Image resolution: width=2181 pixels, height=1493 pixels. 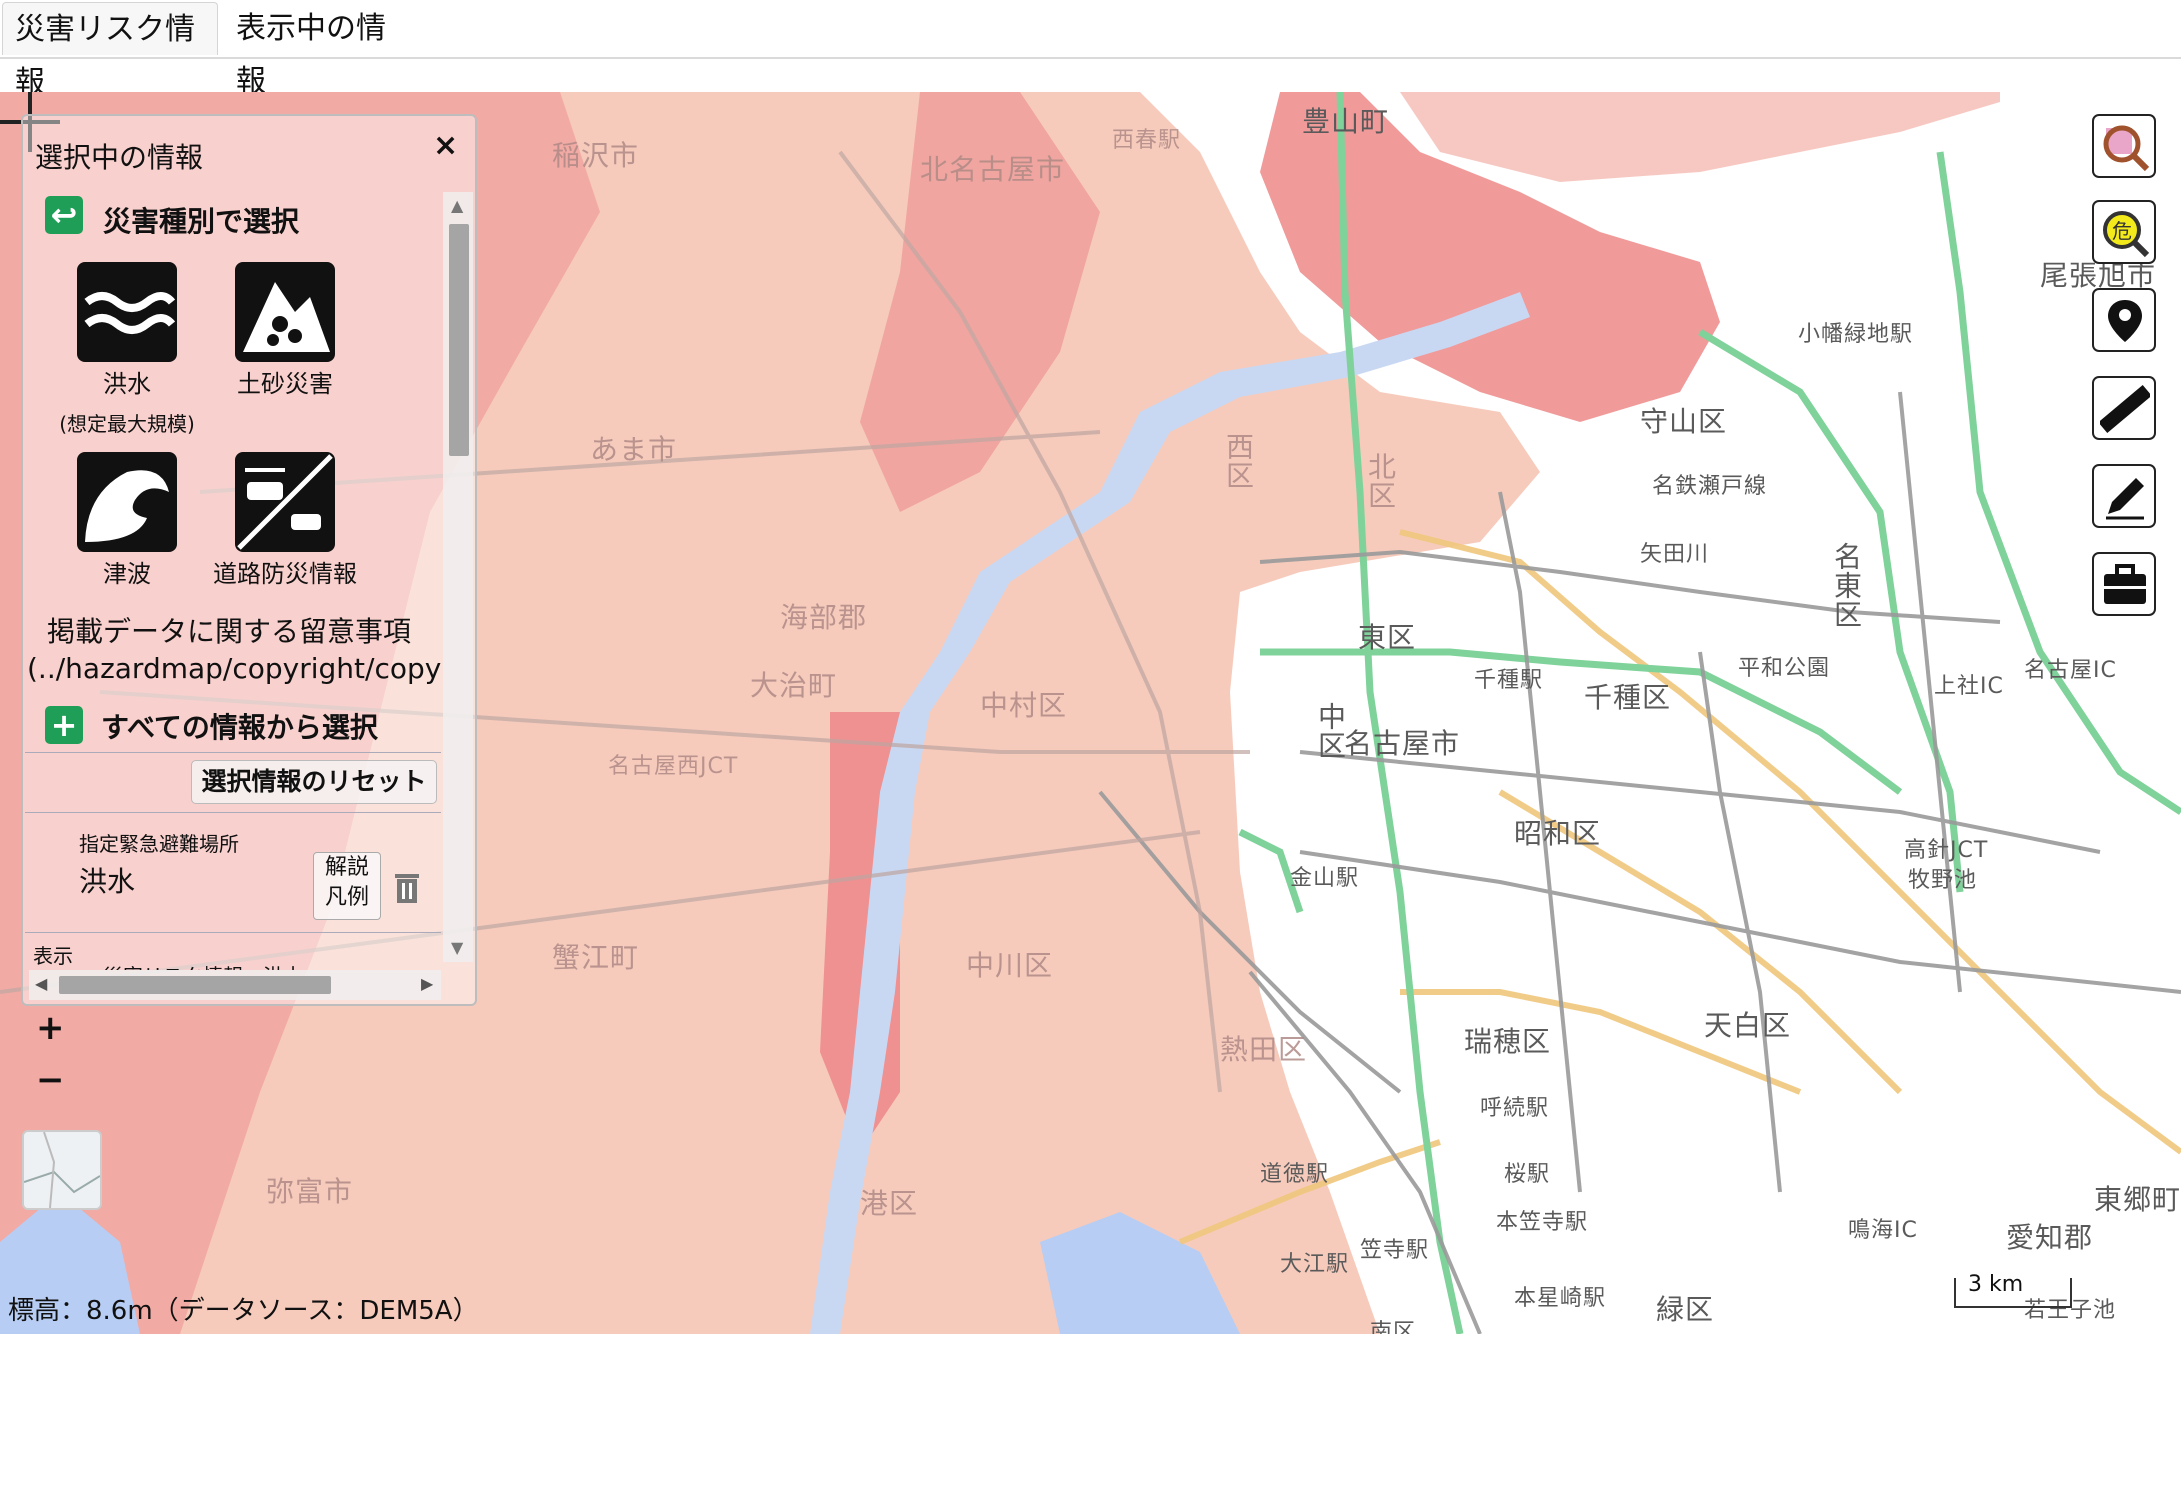 I want to click on map-label: 熱田区, so click(x=1264, y=1049).